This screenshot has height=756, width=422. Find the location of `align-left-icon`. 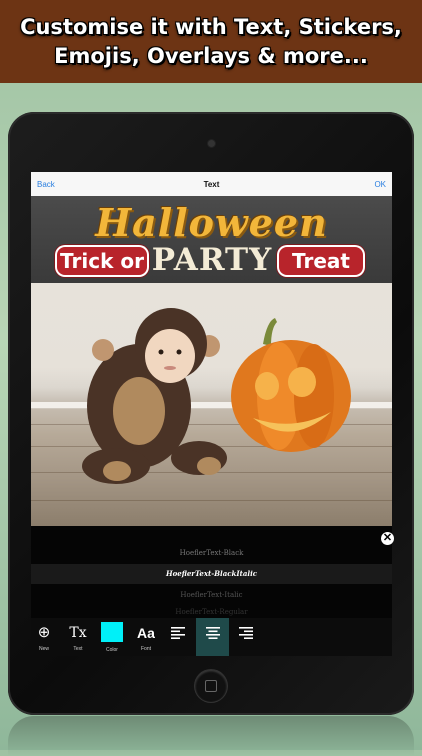

align-left-icon is located at coordinates (178, 633).